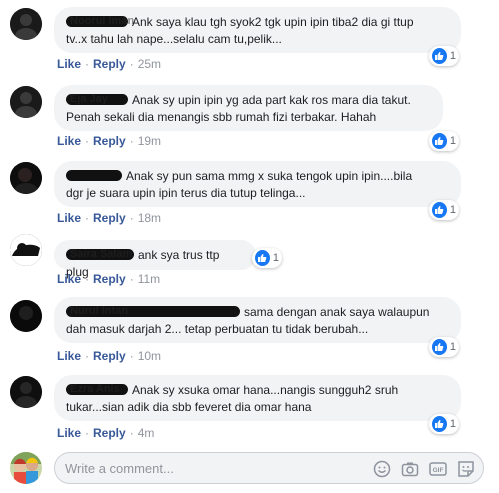 Image resolution: width=499 pixels, height=493 pixels. I want to click on sticker-icon, so click(466, 469).